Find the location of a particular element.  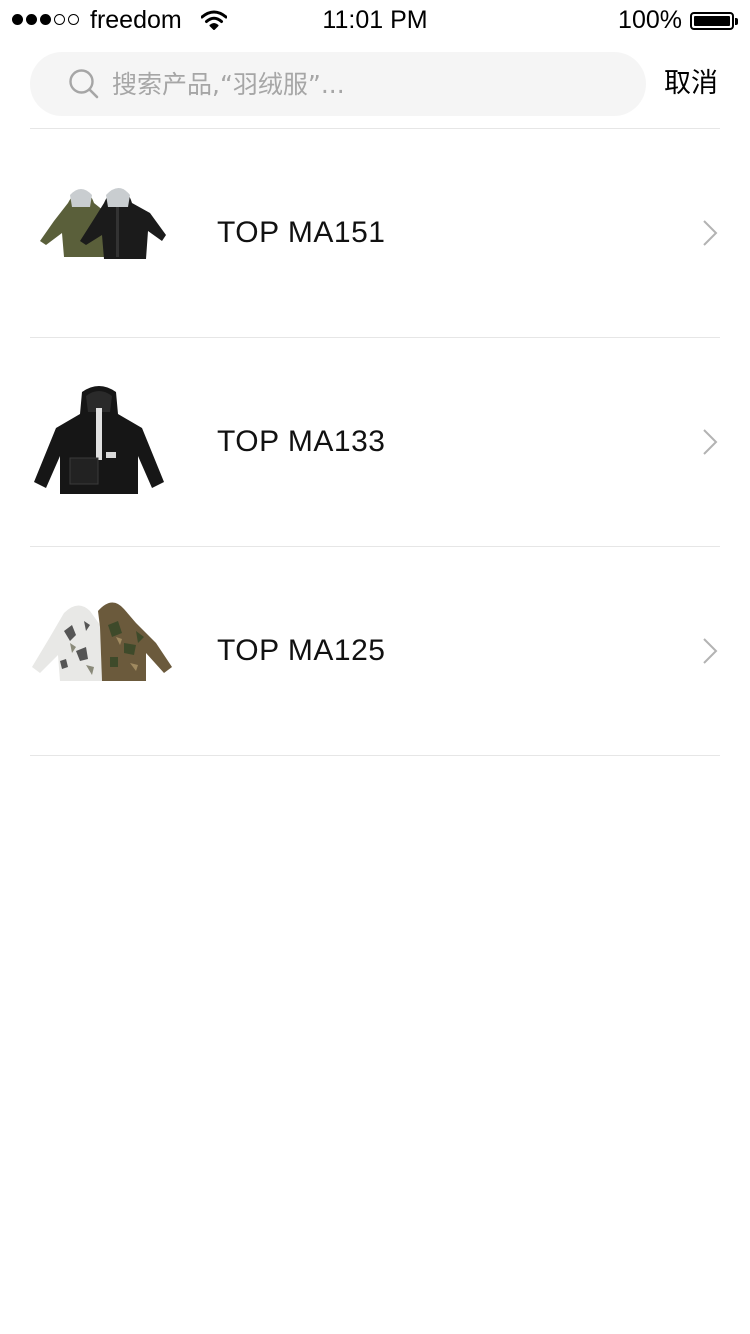

search-icon is located at coordinates (84, 84).